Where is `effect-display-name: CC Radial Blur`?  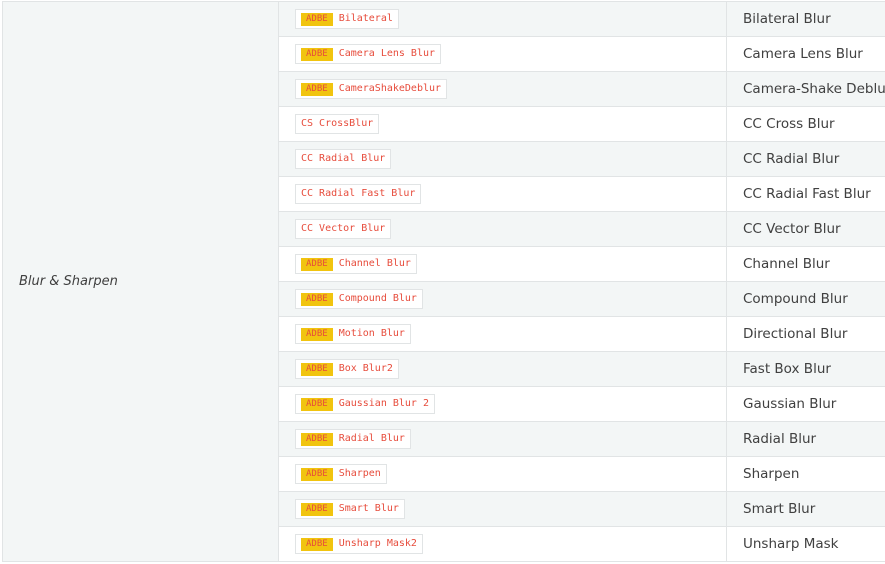 effect-display-name: CC Radial Blur is located at coordinates (805, 159).